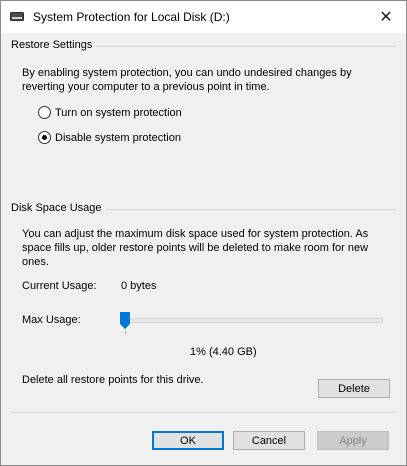 This screenshot has width=407, height=466. I want to click on radio-button-selected, so click(44, 137).